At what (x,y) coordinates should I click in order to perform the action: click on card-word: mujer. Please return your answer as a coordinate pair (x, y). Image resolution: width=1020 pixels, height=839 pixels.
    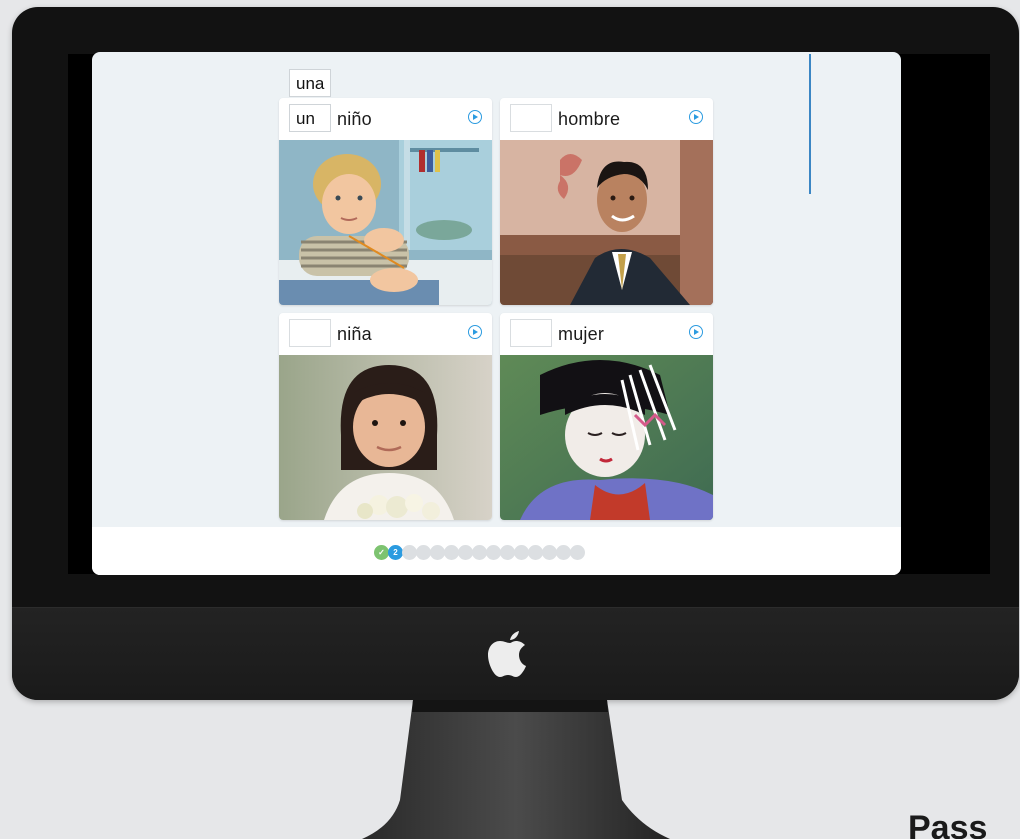
    Looking at the image, I should click on (581, 334).